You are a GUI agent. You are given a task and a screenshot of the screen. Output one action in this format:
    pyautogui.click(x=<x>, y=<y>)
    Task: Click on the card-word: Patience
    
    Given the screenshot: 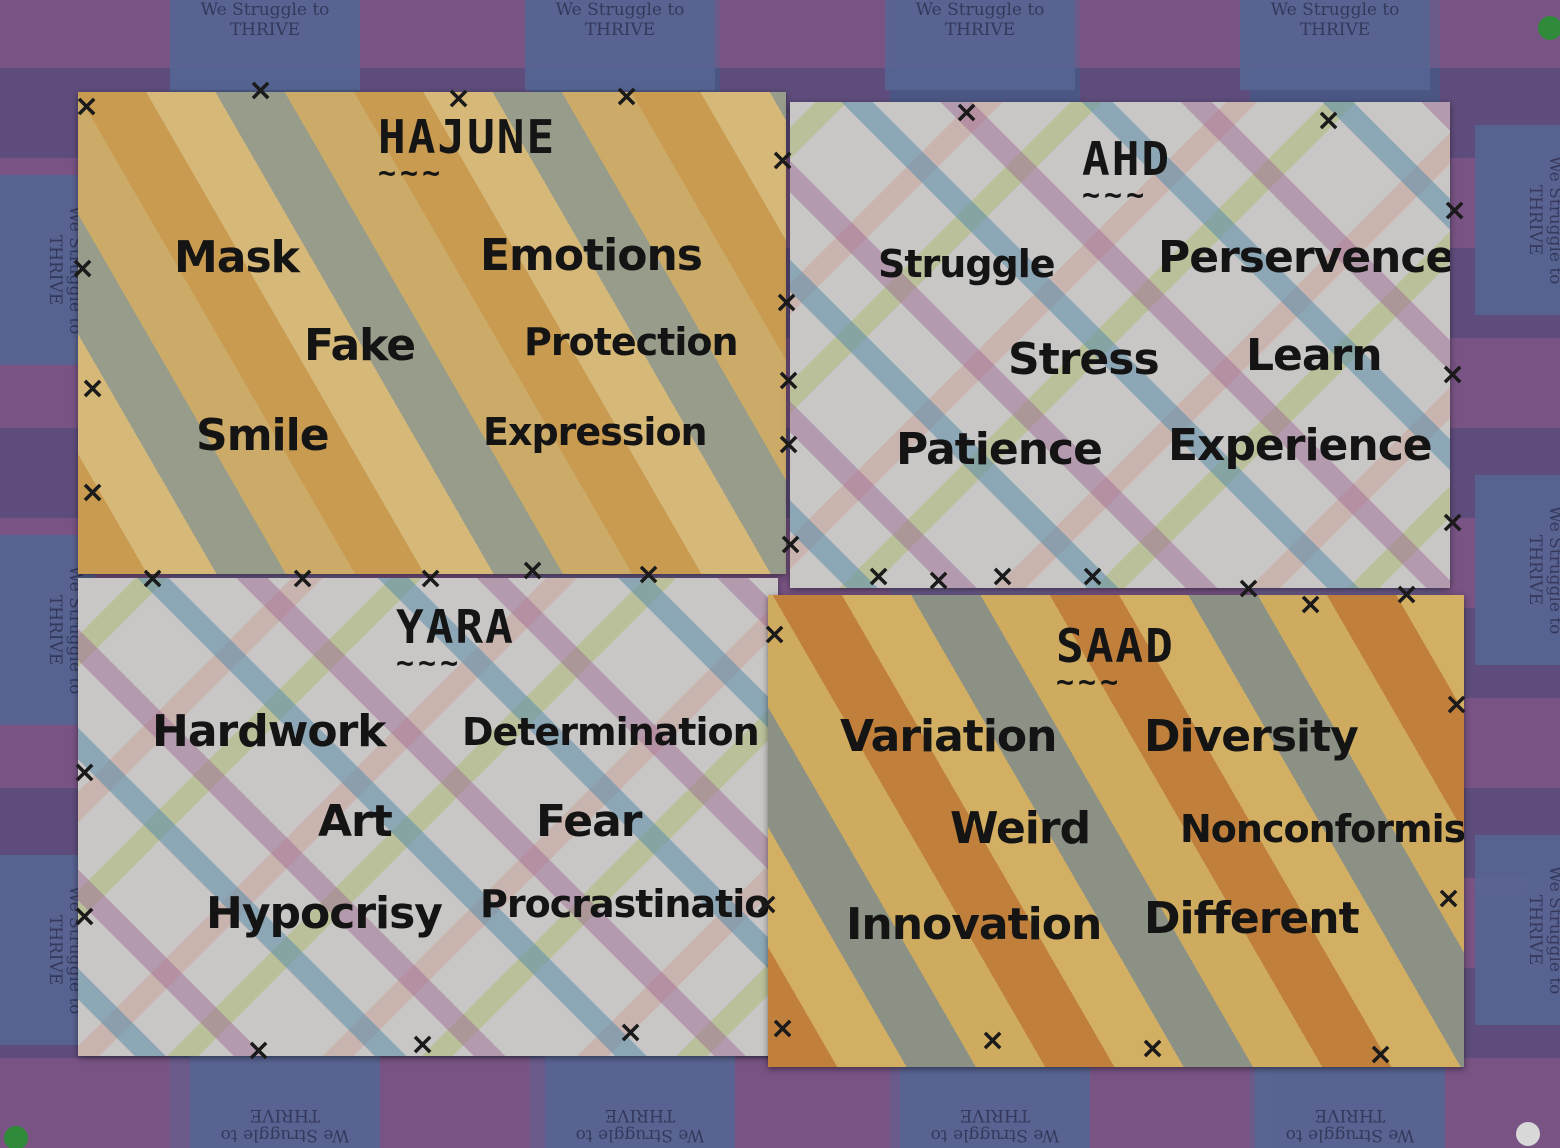 What is the action you would take?
    pyautogui.click(x=999, y=449)
    